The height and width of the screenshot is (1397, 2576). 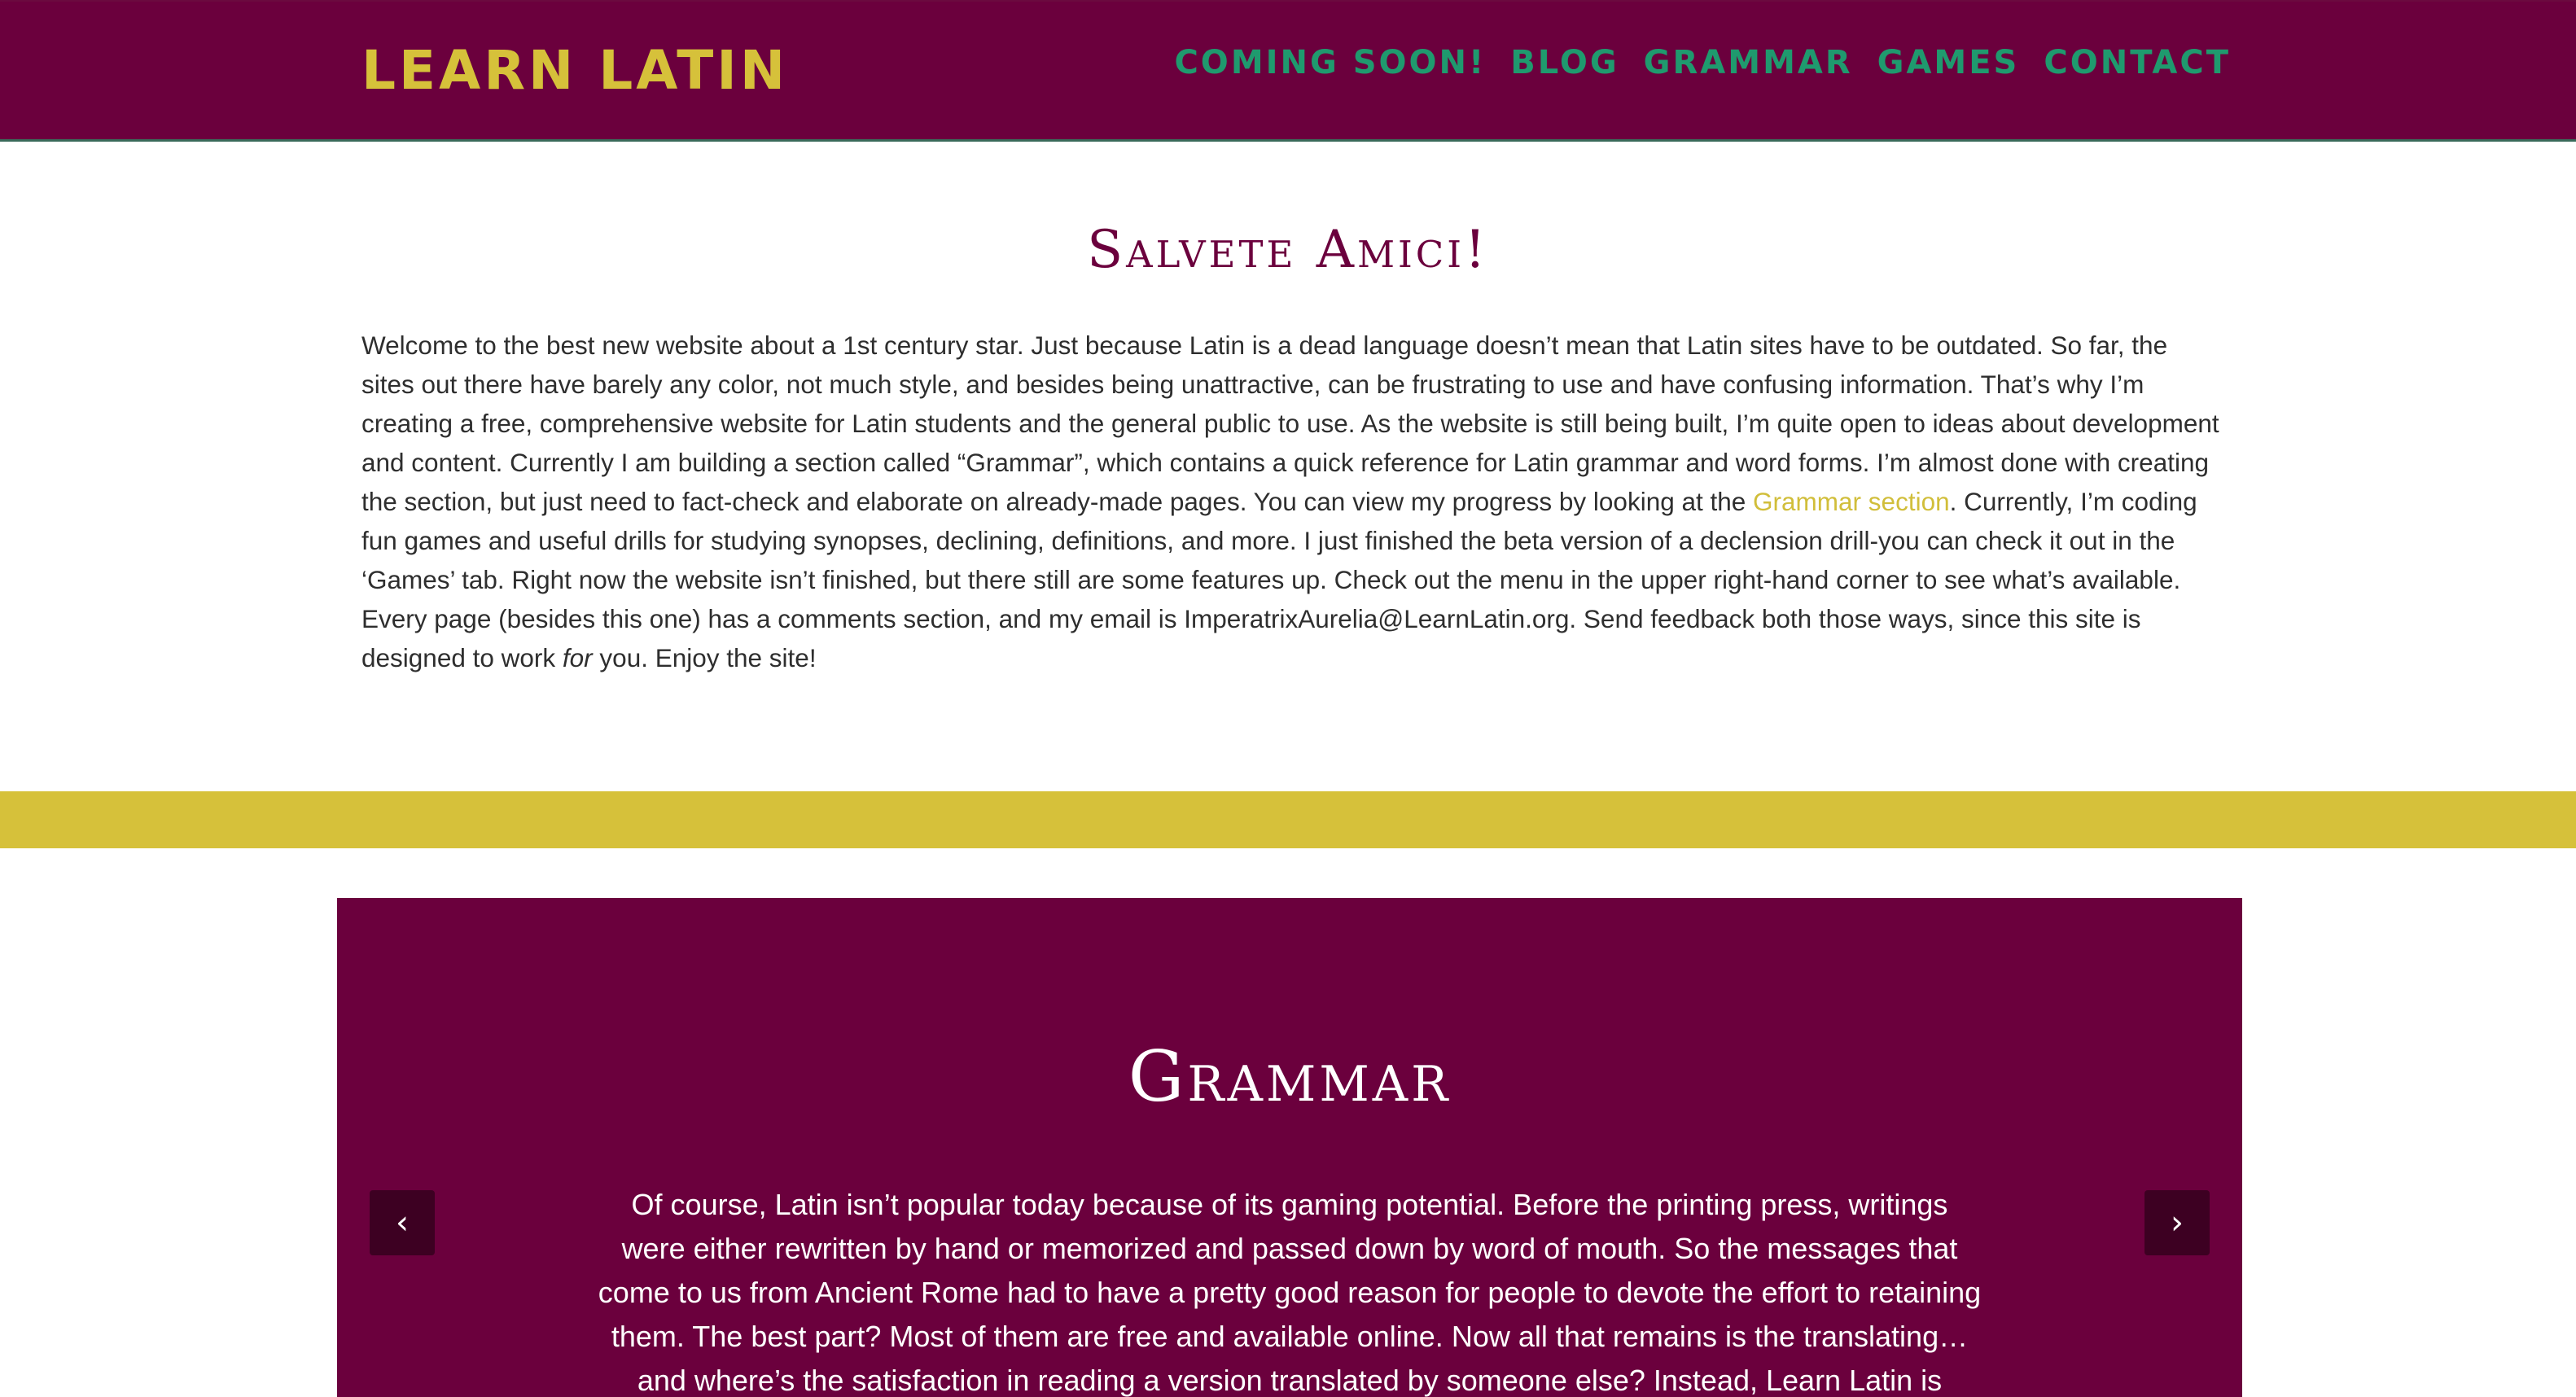 I want to click on chevron-right-icon: ›, so click(x=2177, y=1223).